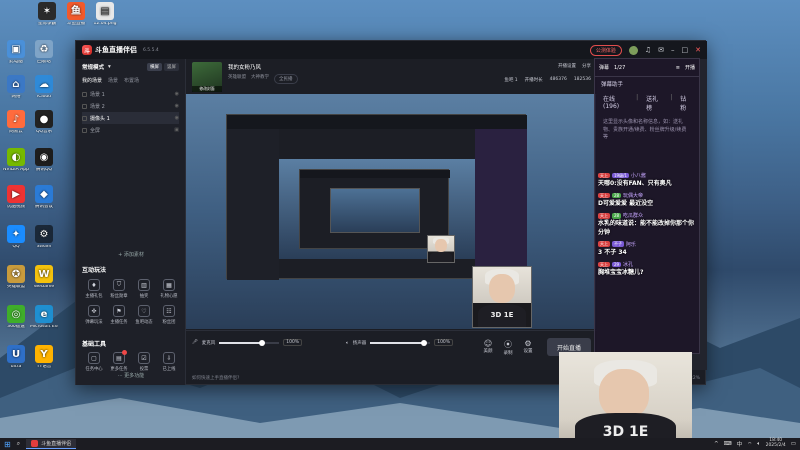 The width and height of the screenshot is (800, 450). Describe the element at coordinates (44, 197) in the screenshot. I see `desktop-icon-meeting: ◆ 腾讯会议` at that location.